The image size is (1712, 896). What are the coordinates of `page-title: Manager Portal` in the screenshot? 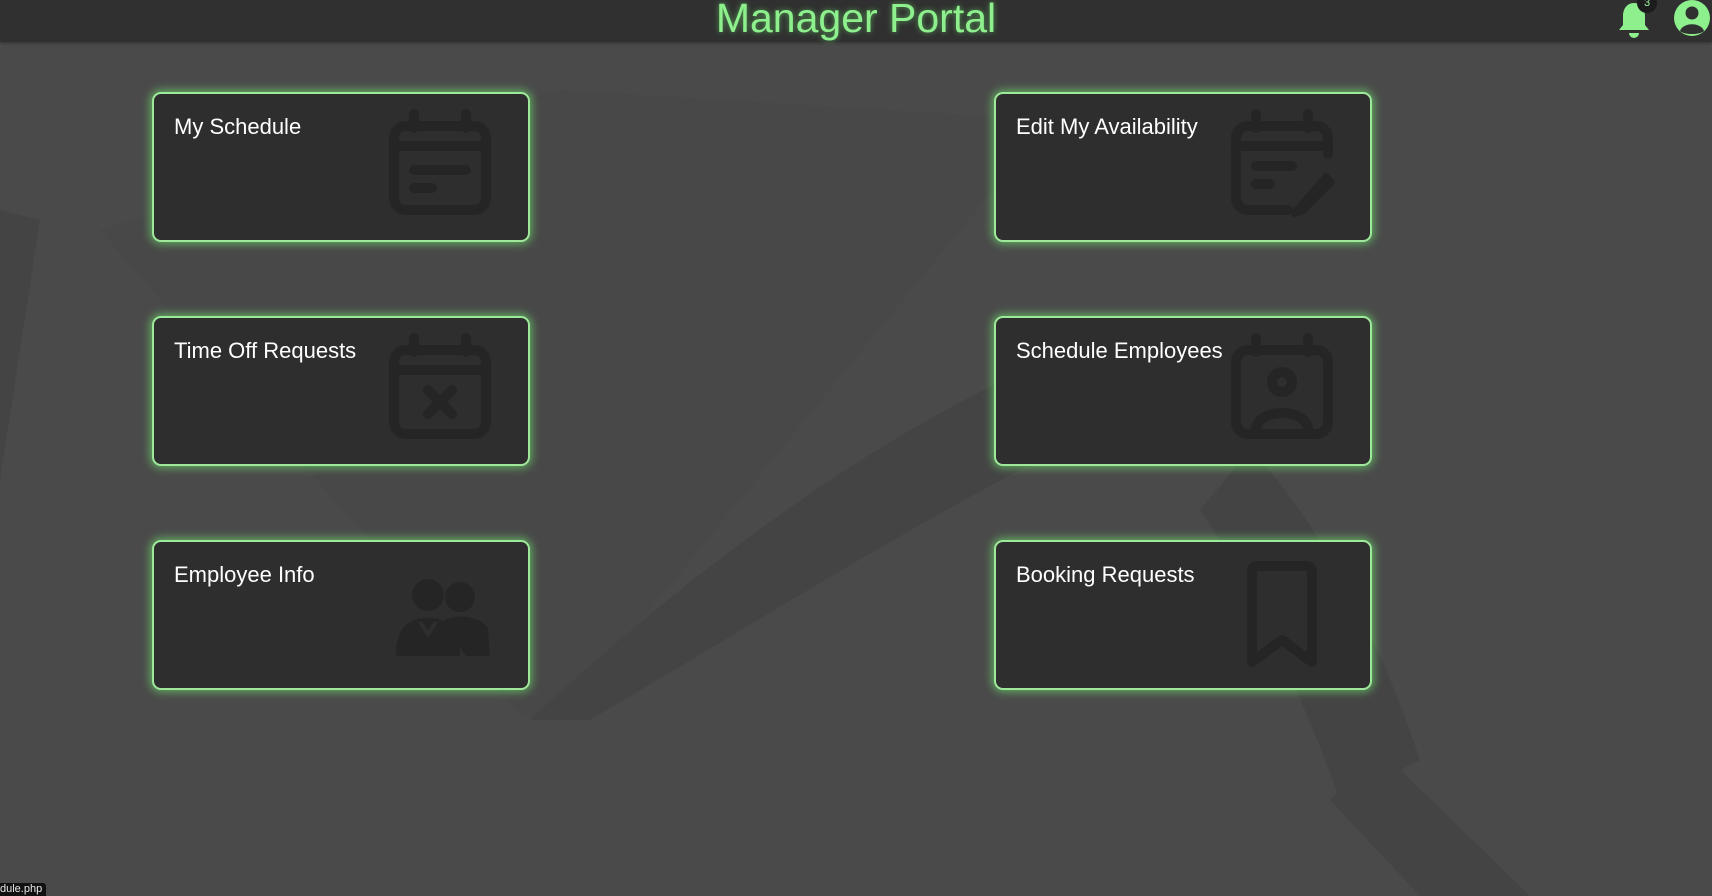 It's located at (856, 20).